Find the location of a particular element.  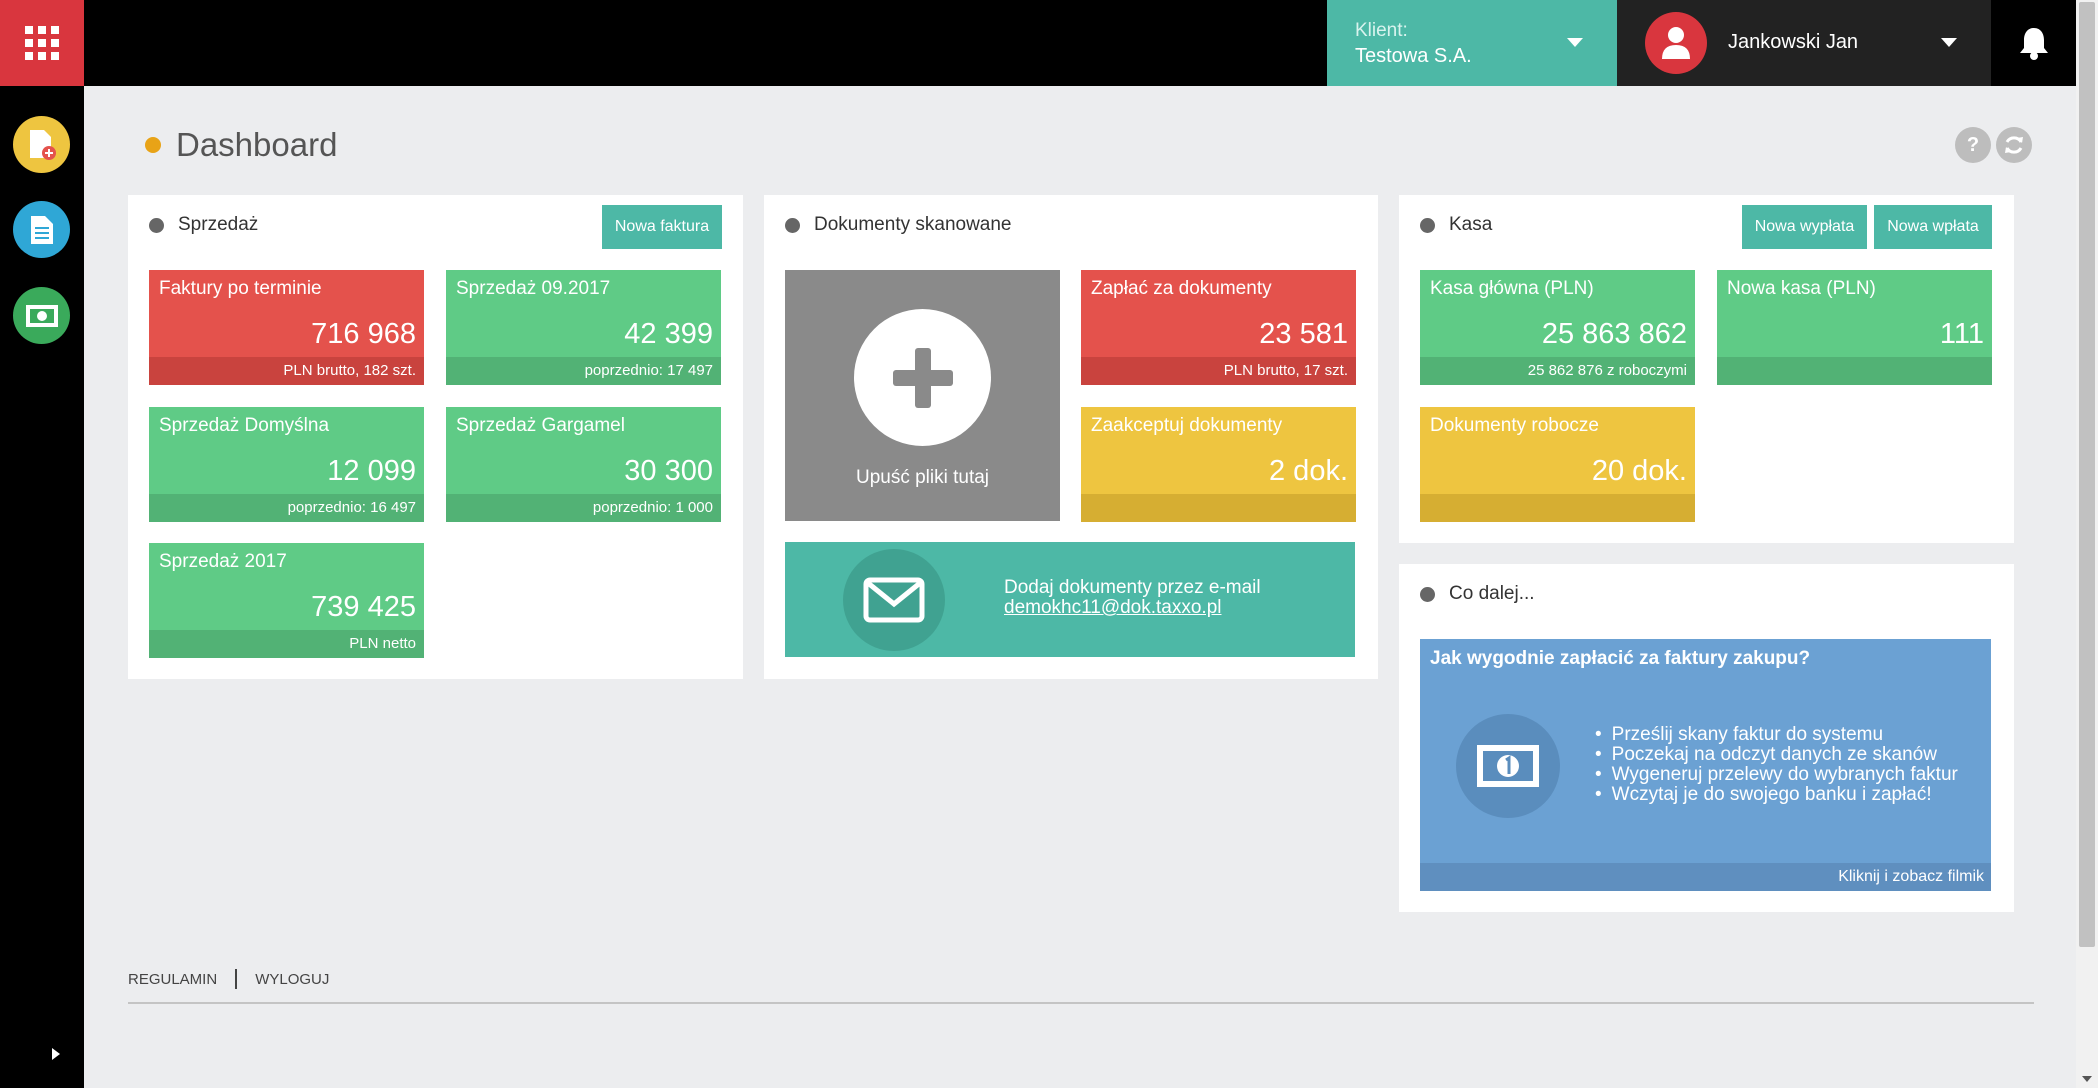

list-item: Wygeneruj przelewy do wybranych faktur is located at coordinates (1776, 775).